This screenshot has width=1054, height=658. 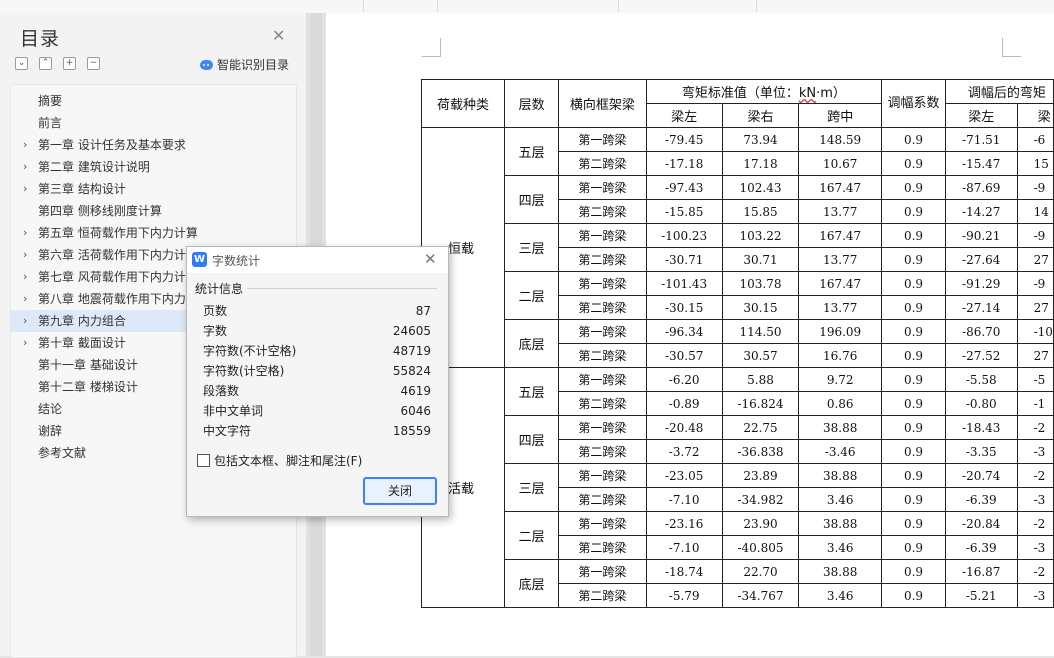 I want to click on toolbar-divider, so click(x=756, y=6).